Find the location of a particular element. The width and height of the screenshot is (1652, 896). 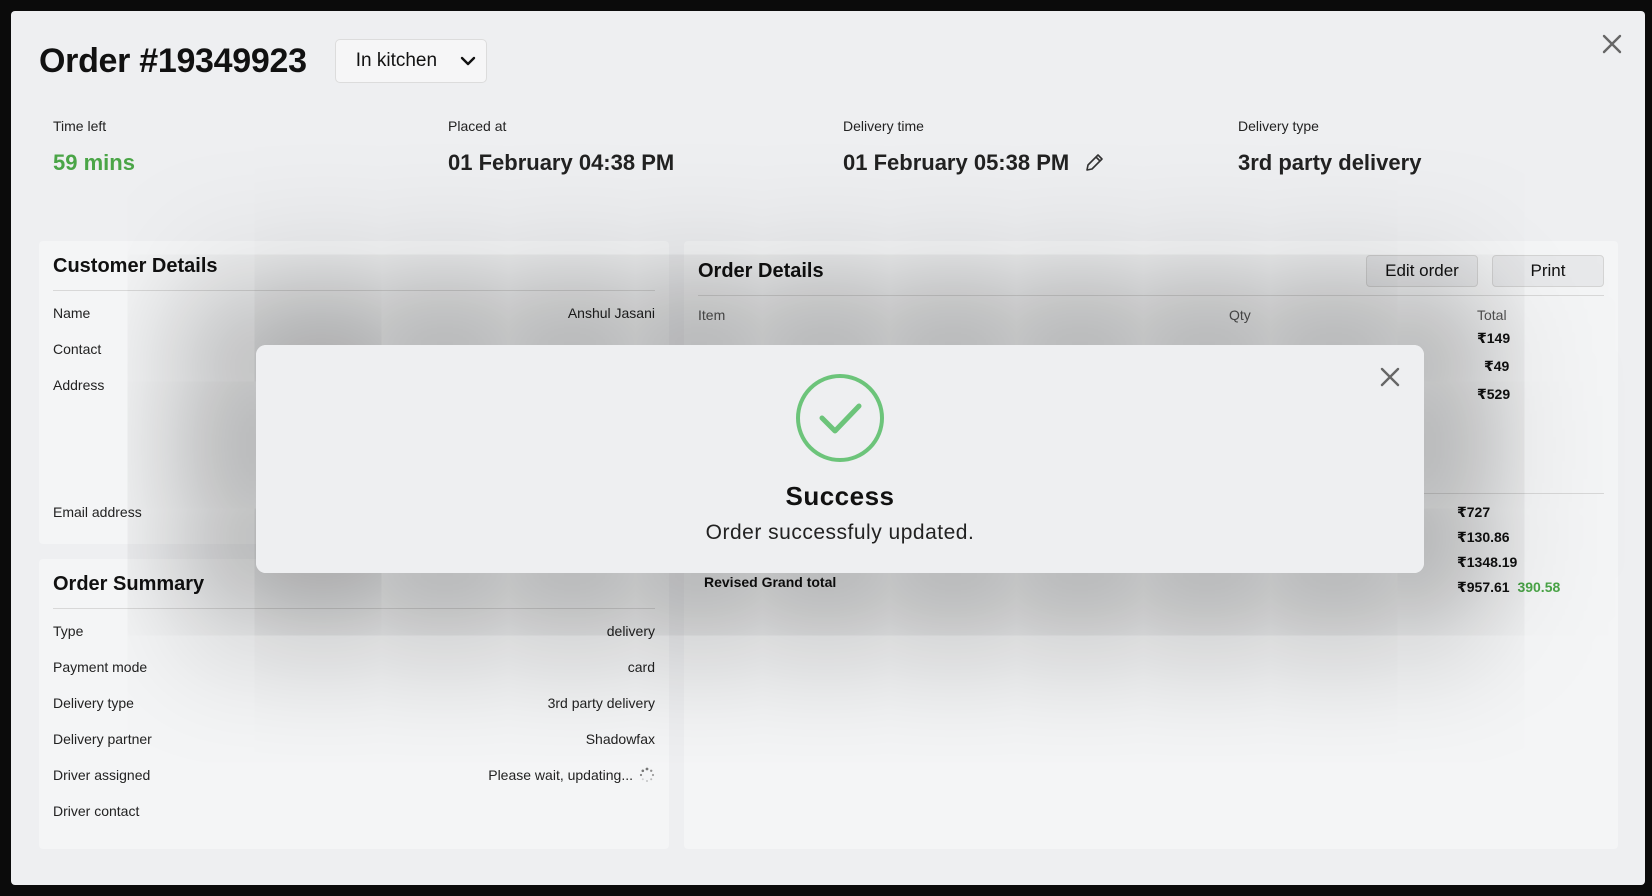

summary-label: Type is located at coordinates (68, 631).